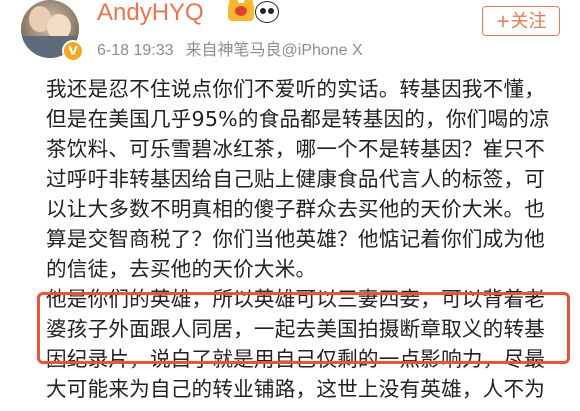 The height and width of the screenshot is (411, 580). I want to click on post-source: 来自神笔马良@iPhone X, so click(274, 50).